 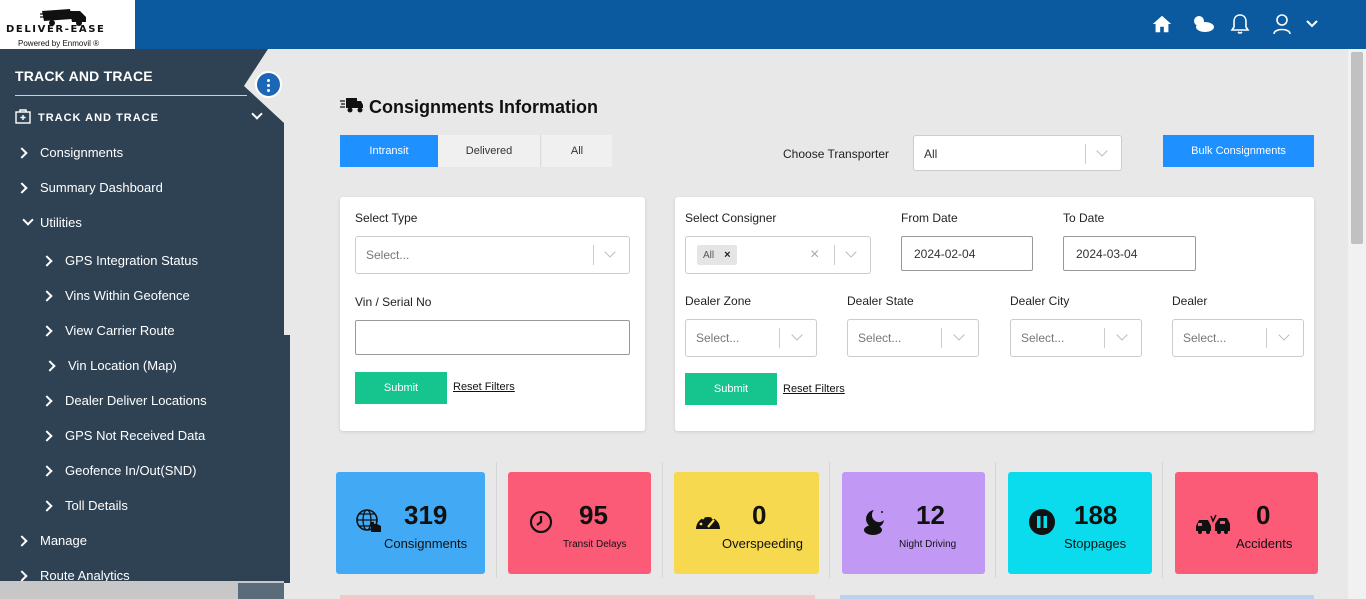 I want to click on sidebar-item-label: Toll Details, so click(x=96, y=505).